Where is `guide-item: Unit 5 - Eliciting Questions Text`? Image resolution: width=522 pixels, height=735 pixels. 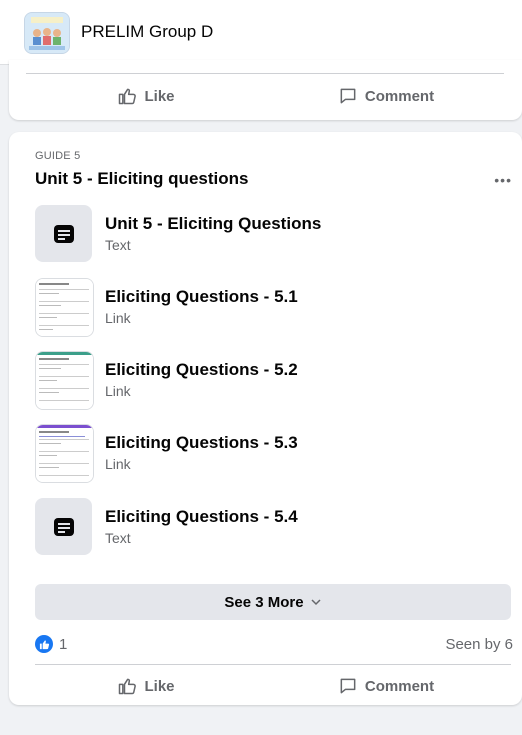 guide-item: Unit 5 - Eliciting Questions Text is located at coordinates (270, 234).